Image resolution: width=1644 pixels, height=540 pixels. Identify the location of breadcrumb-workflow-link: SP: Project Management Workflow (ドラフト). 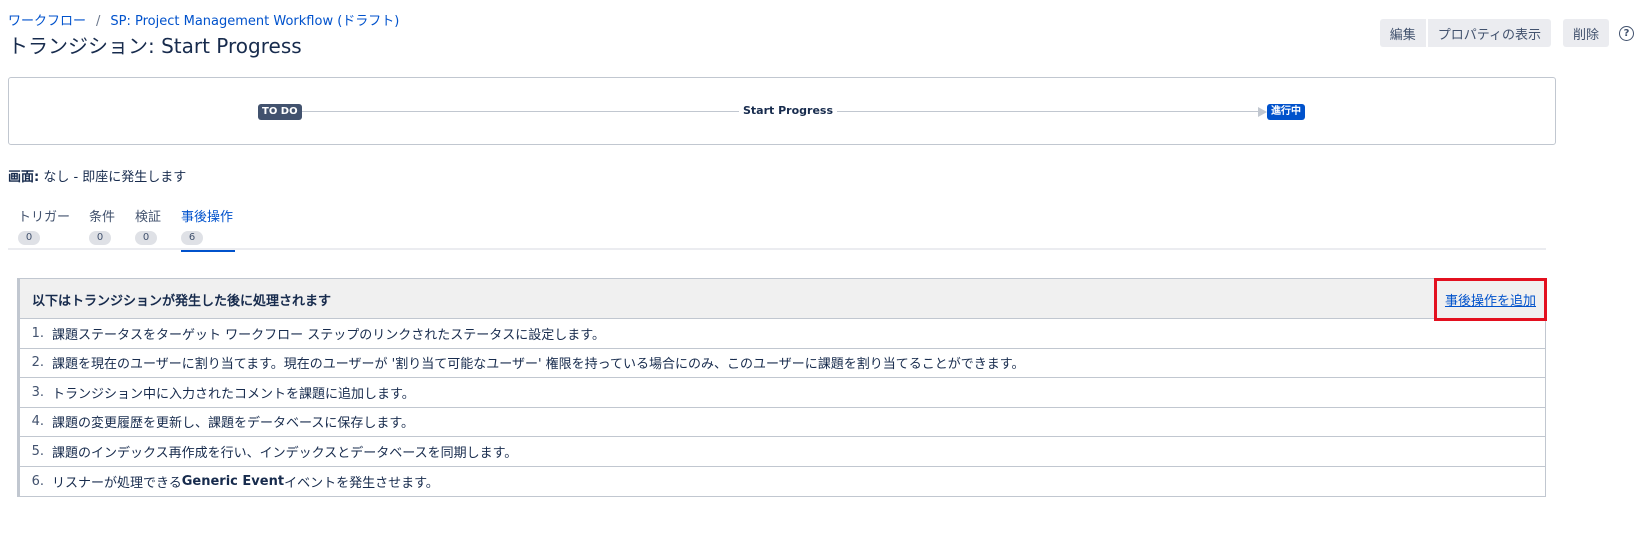
(254, 21).